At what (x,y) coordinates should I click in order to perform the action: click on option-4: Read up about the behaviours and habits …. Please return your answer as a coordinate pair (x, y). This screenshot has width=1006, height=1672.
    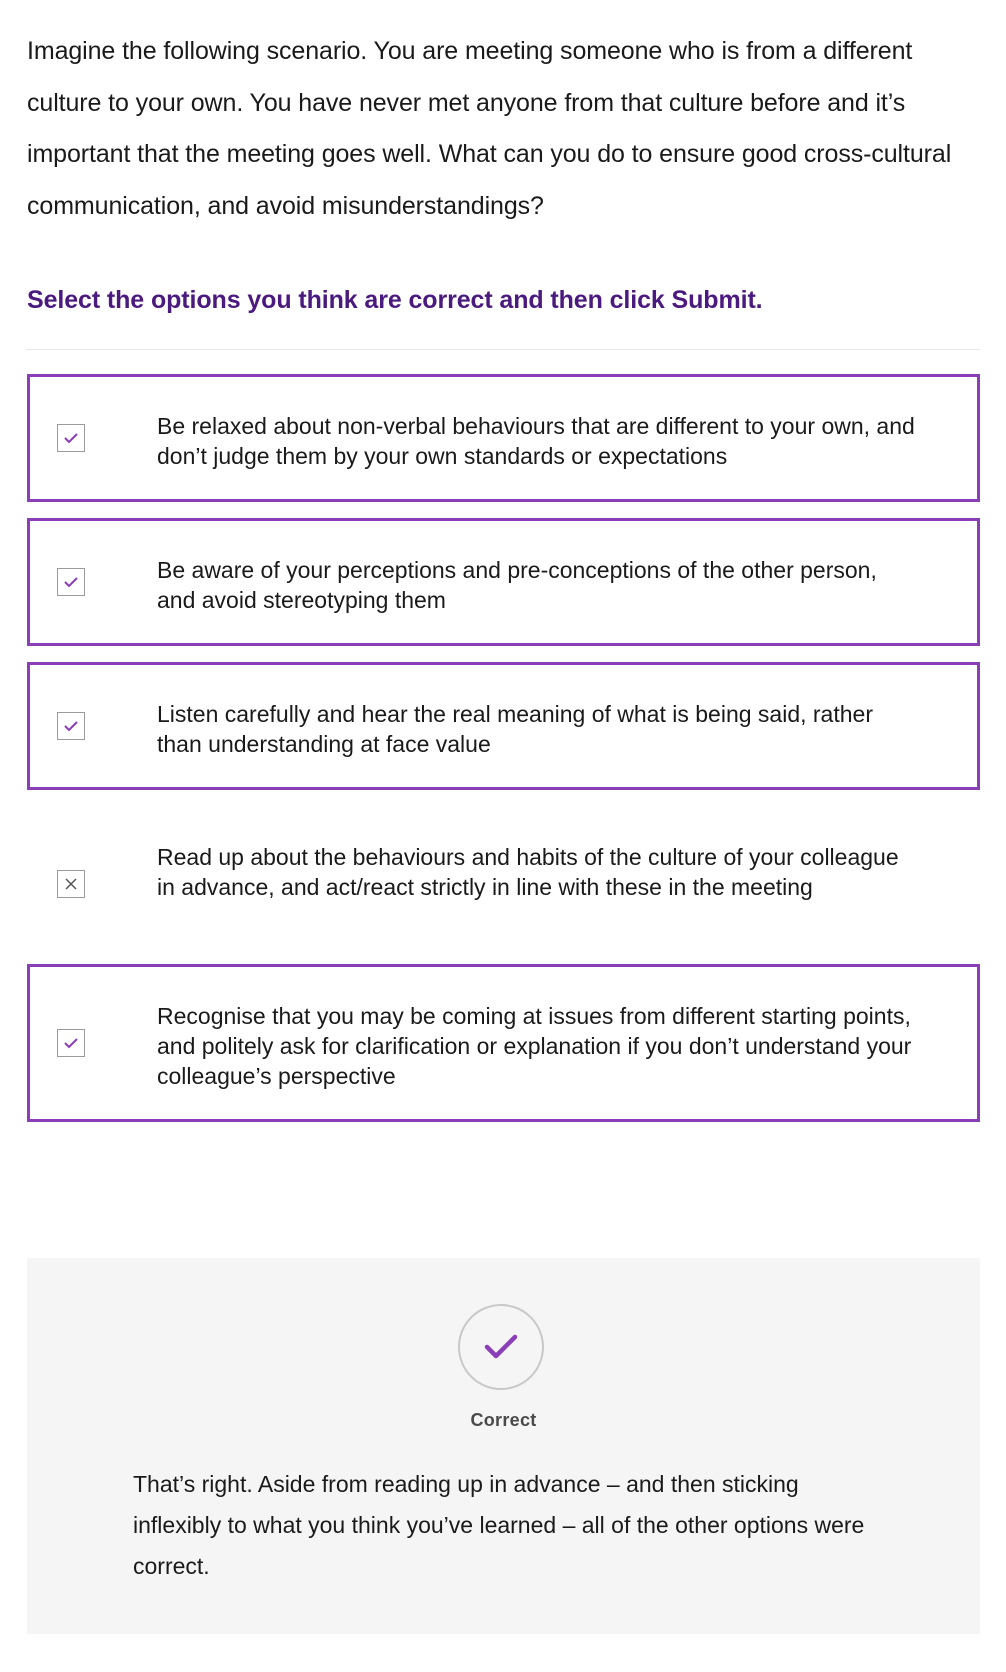
    Looking at the image, I should click on (503, 884).